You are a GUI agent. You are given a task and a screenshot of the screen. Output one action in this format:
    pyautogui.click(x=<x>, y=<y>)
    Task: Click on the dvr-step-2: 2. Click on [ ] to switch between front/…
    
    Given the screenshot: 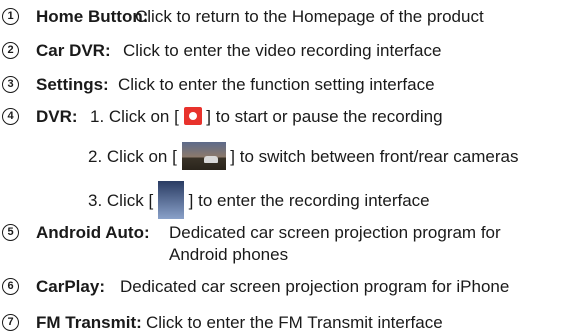 What is the action you would take?
    pyautogui.click(x=303, y=156)
    